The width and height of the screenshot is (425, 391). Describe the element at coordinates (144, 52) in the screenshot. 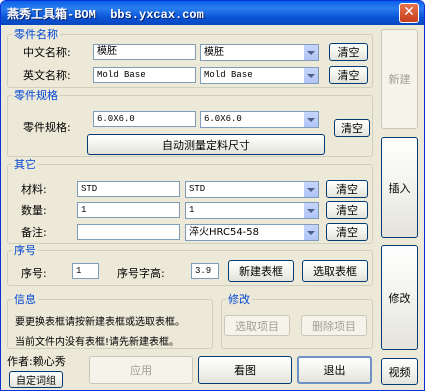

I see `cn-name-input: 模胚` at that location.